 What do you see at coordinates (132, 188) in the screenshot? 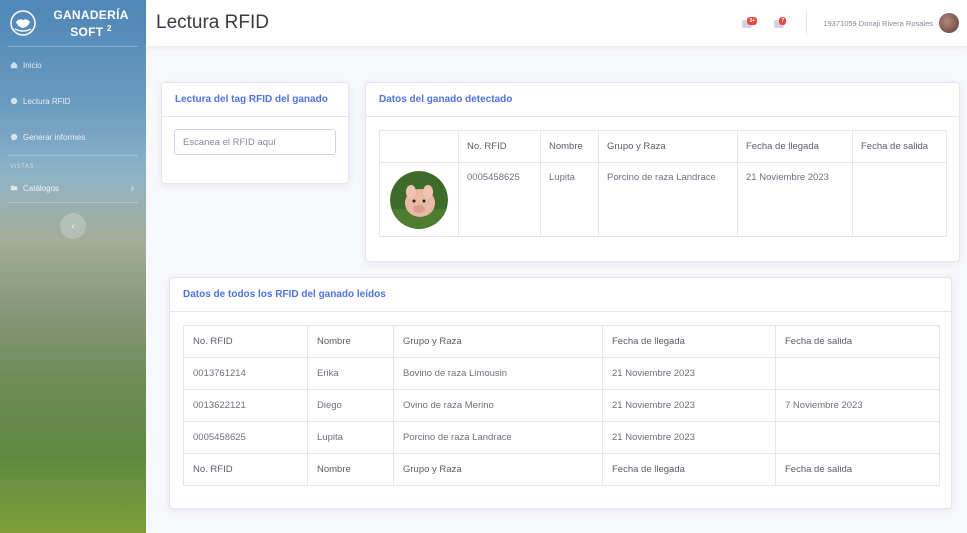
I see `chevron-right-icon: ›` at bounding box center [132, 188].